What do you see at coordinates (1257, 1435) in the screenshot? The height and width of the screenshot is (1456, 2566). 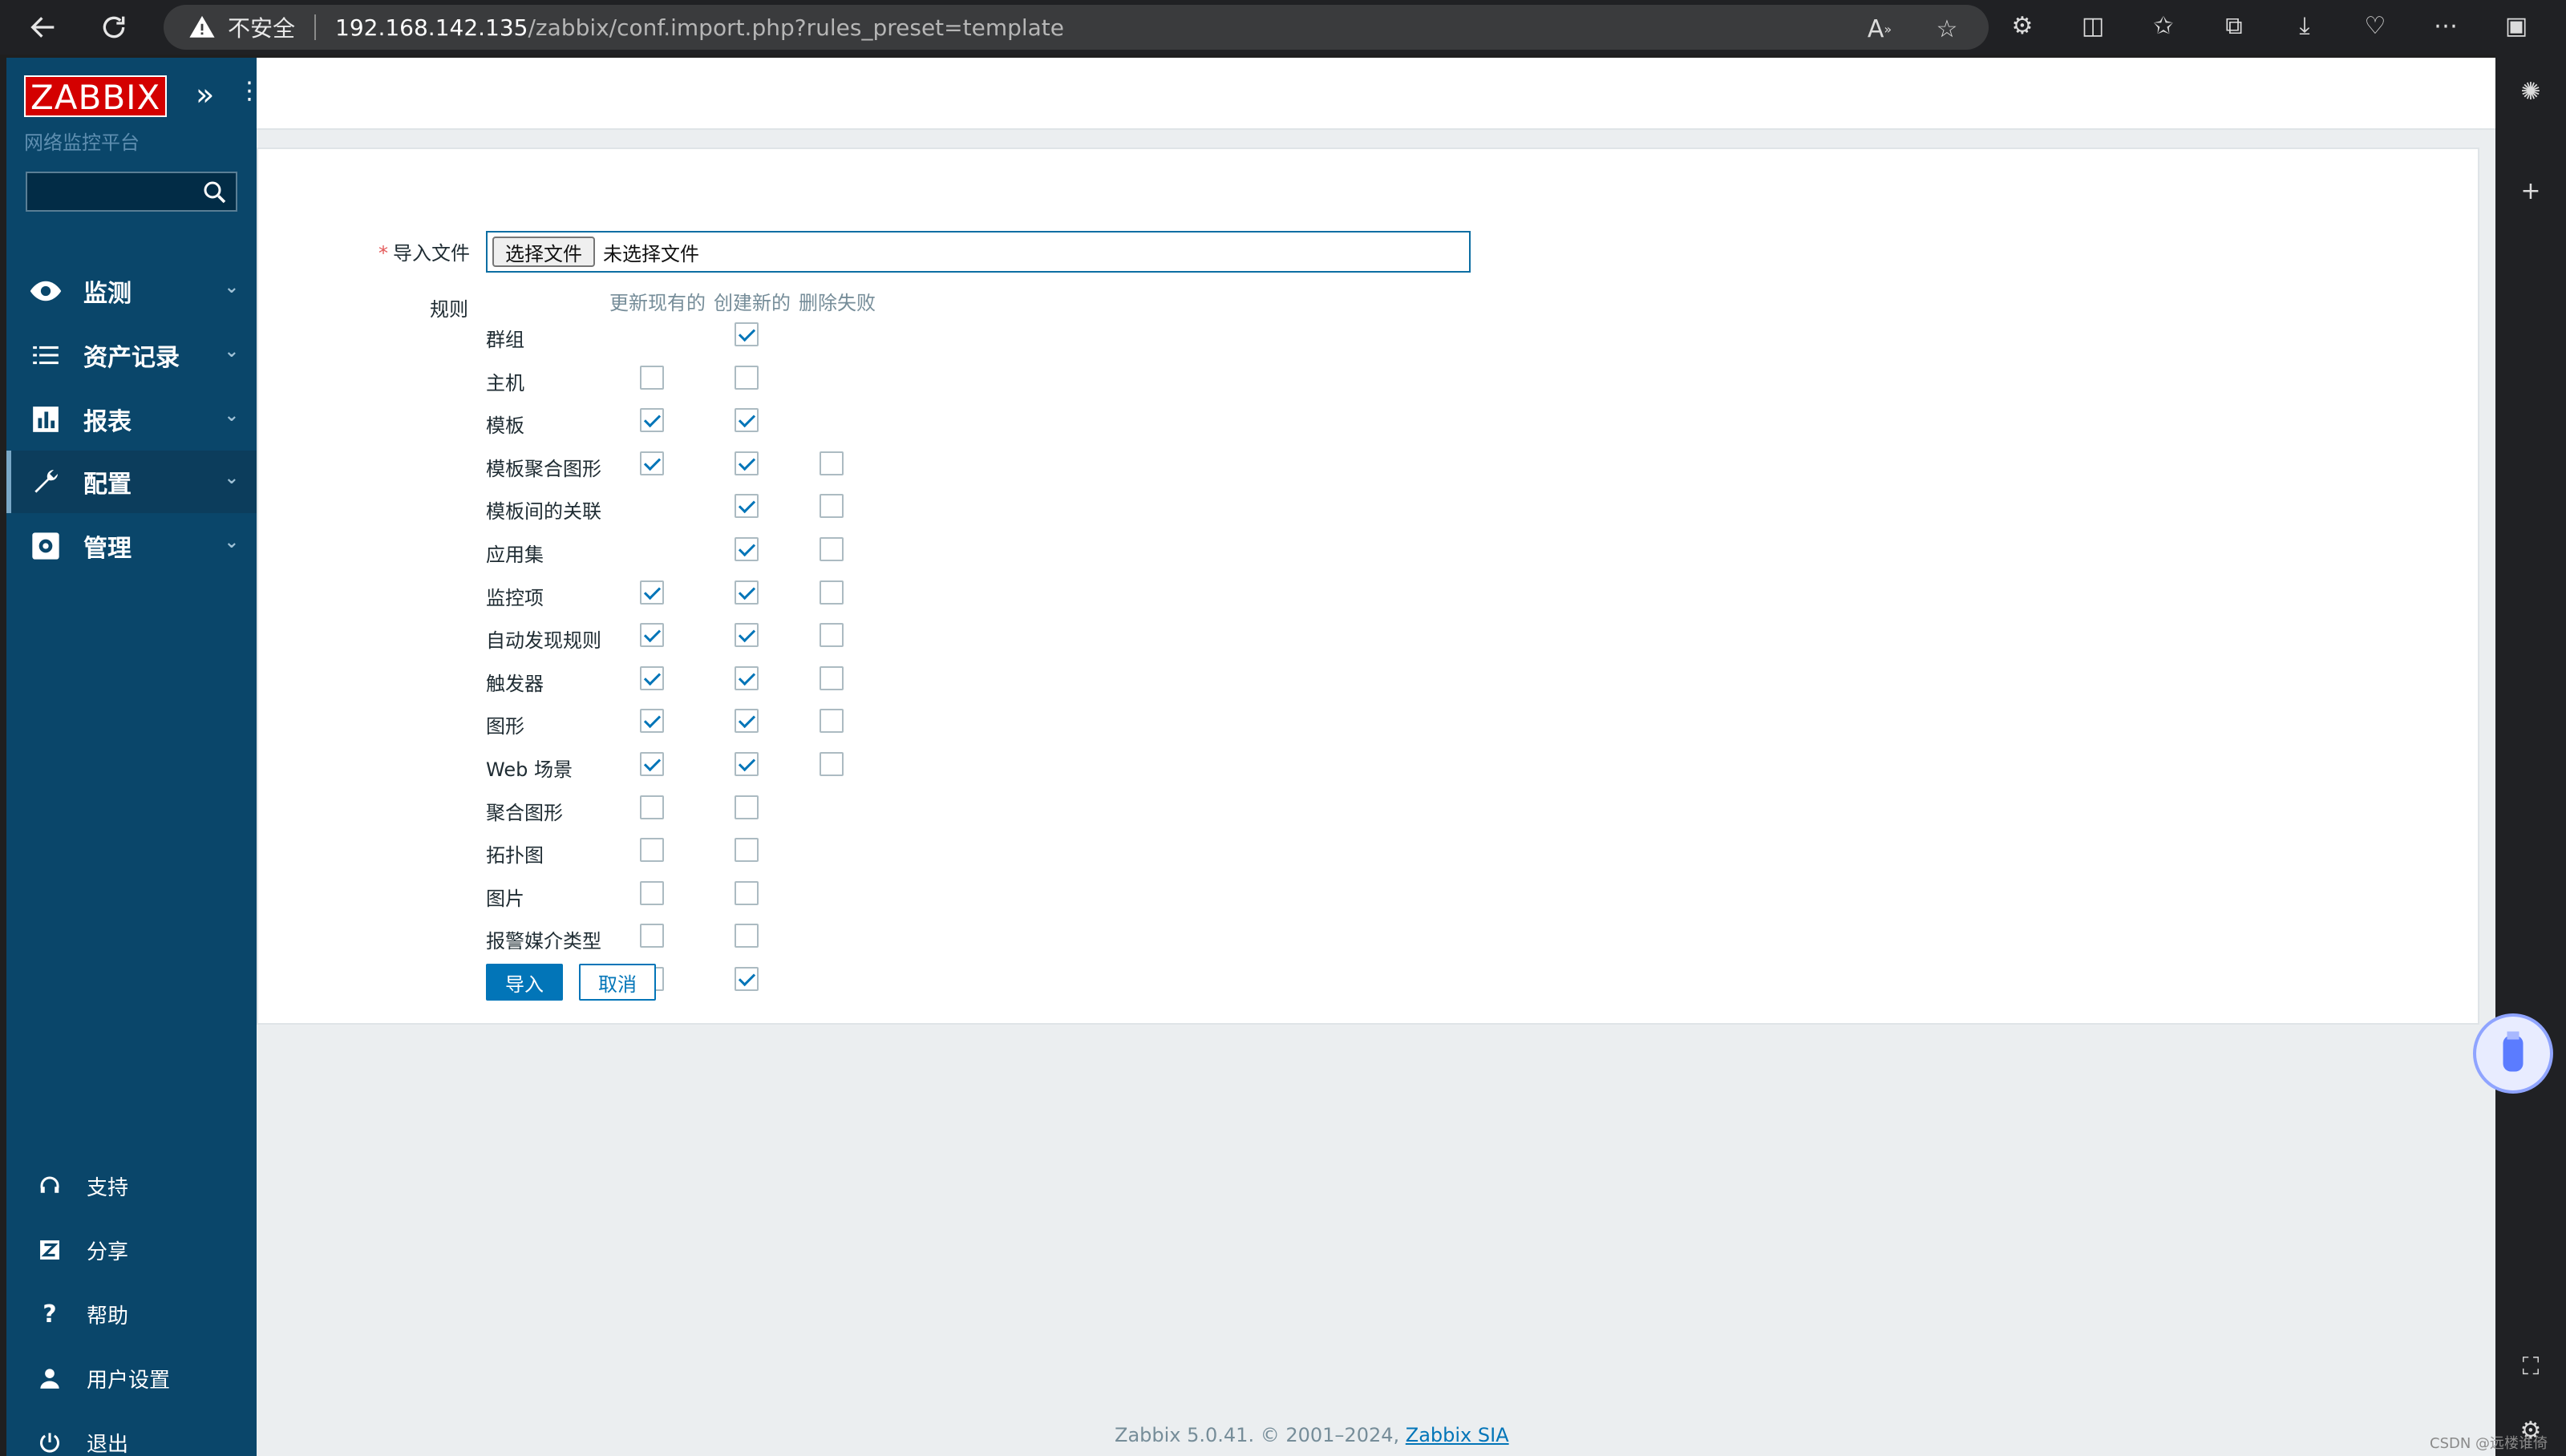 I see `footer-copyright: Zabbix 5.0.41. © 2001–2024,` at bounding box center [1257, 1435].